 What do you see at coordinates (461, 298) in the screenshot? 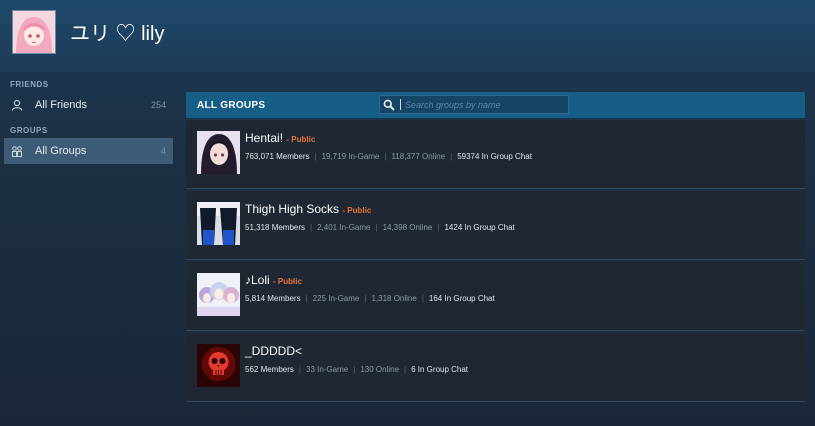
I see `chat-count: 164 In Group Chat` at bounding box center [461, 298].